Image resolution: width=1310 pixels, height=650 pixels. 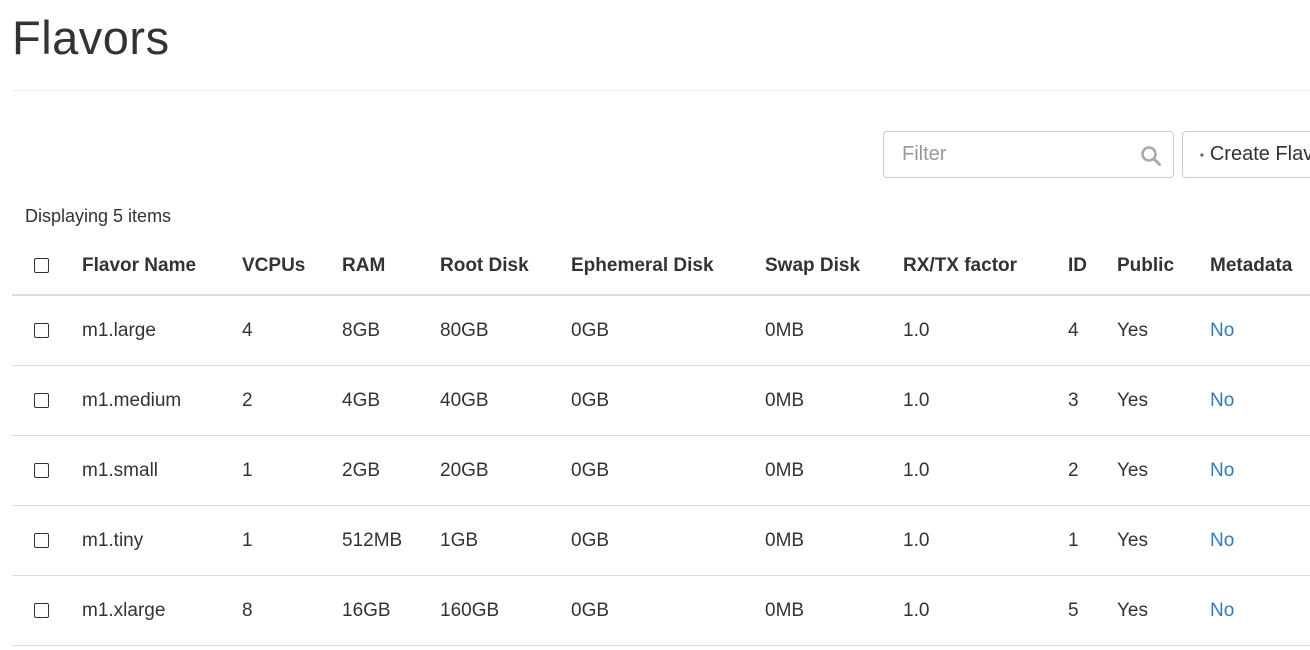 I want to click on vcpus-cell: 2, so click(x=292, y=400).